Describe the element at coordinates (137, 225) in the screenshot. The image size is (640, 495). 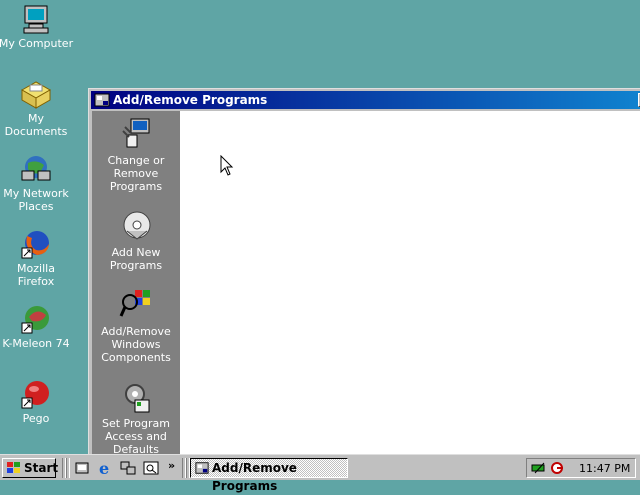
I see `add-new-programs-icon` at that location.